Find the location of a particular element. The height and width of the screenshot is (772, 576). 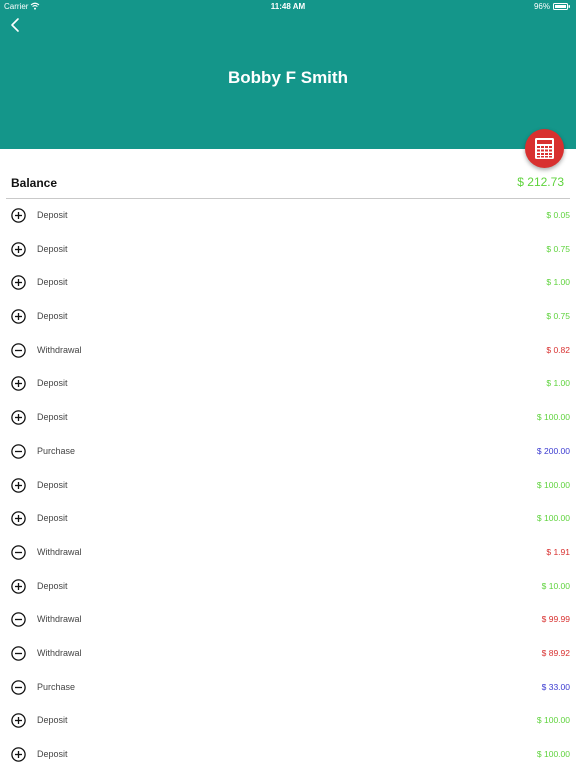

transaction-row: Withdrawal $ 0.82 is located at coordinates (288, 351).